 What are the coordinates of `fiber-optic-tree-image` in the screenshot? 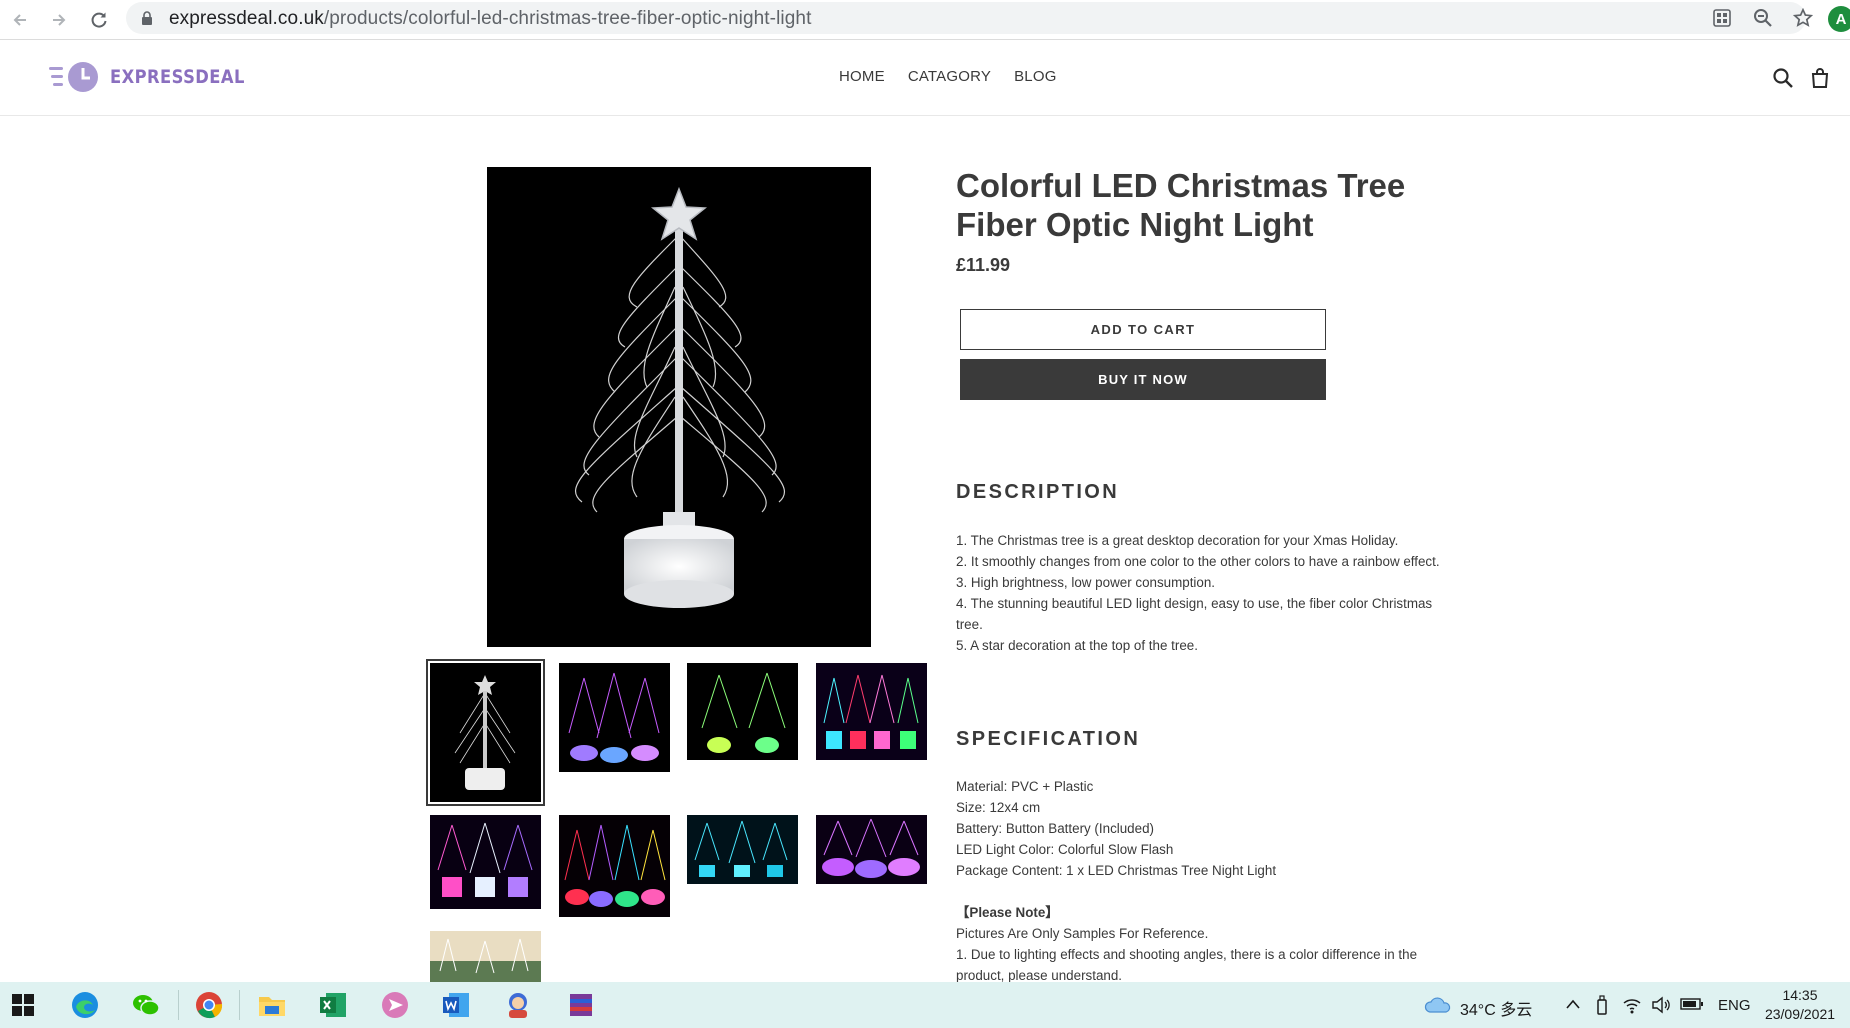 It's located at (679, 407).